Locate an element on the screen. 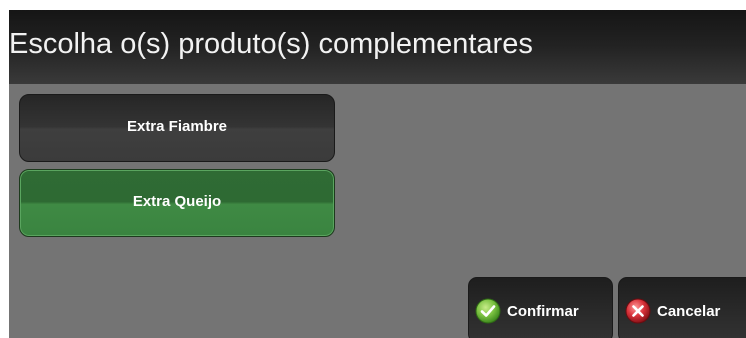  product-button-extra-fiambre: Extra Fiambre is located at coordinates (177, 128).